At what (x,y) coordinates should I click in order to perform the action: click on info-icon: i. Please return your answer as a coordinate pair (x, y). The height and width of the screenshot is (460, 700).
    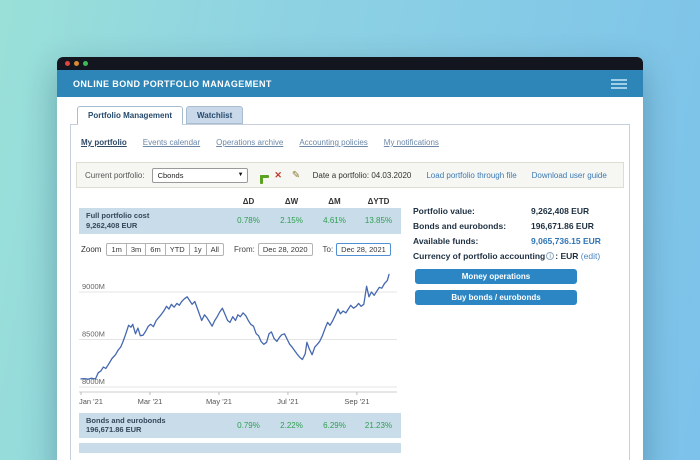
    Looking at the image, I should click on (550, 256).